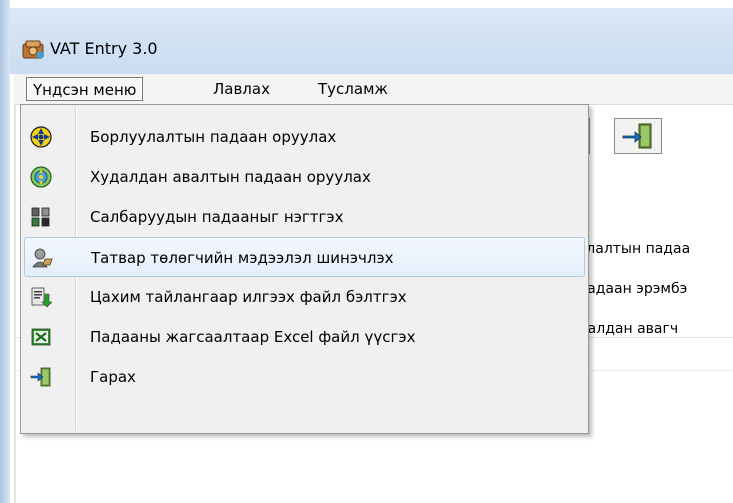  Describe the element at coordinates (41, 177) in the screenshot. I see `purchase-invoice-icon` at that location.